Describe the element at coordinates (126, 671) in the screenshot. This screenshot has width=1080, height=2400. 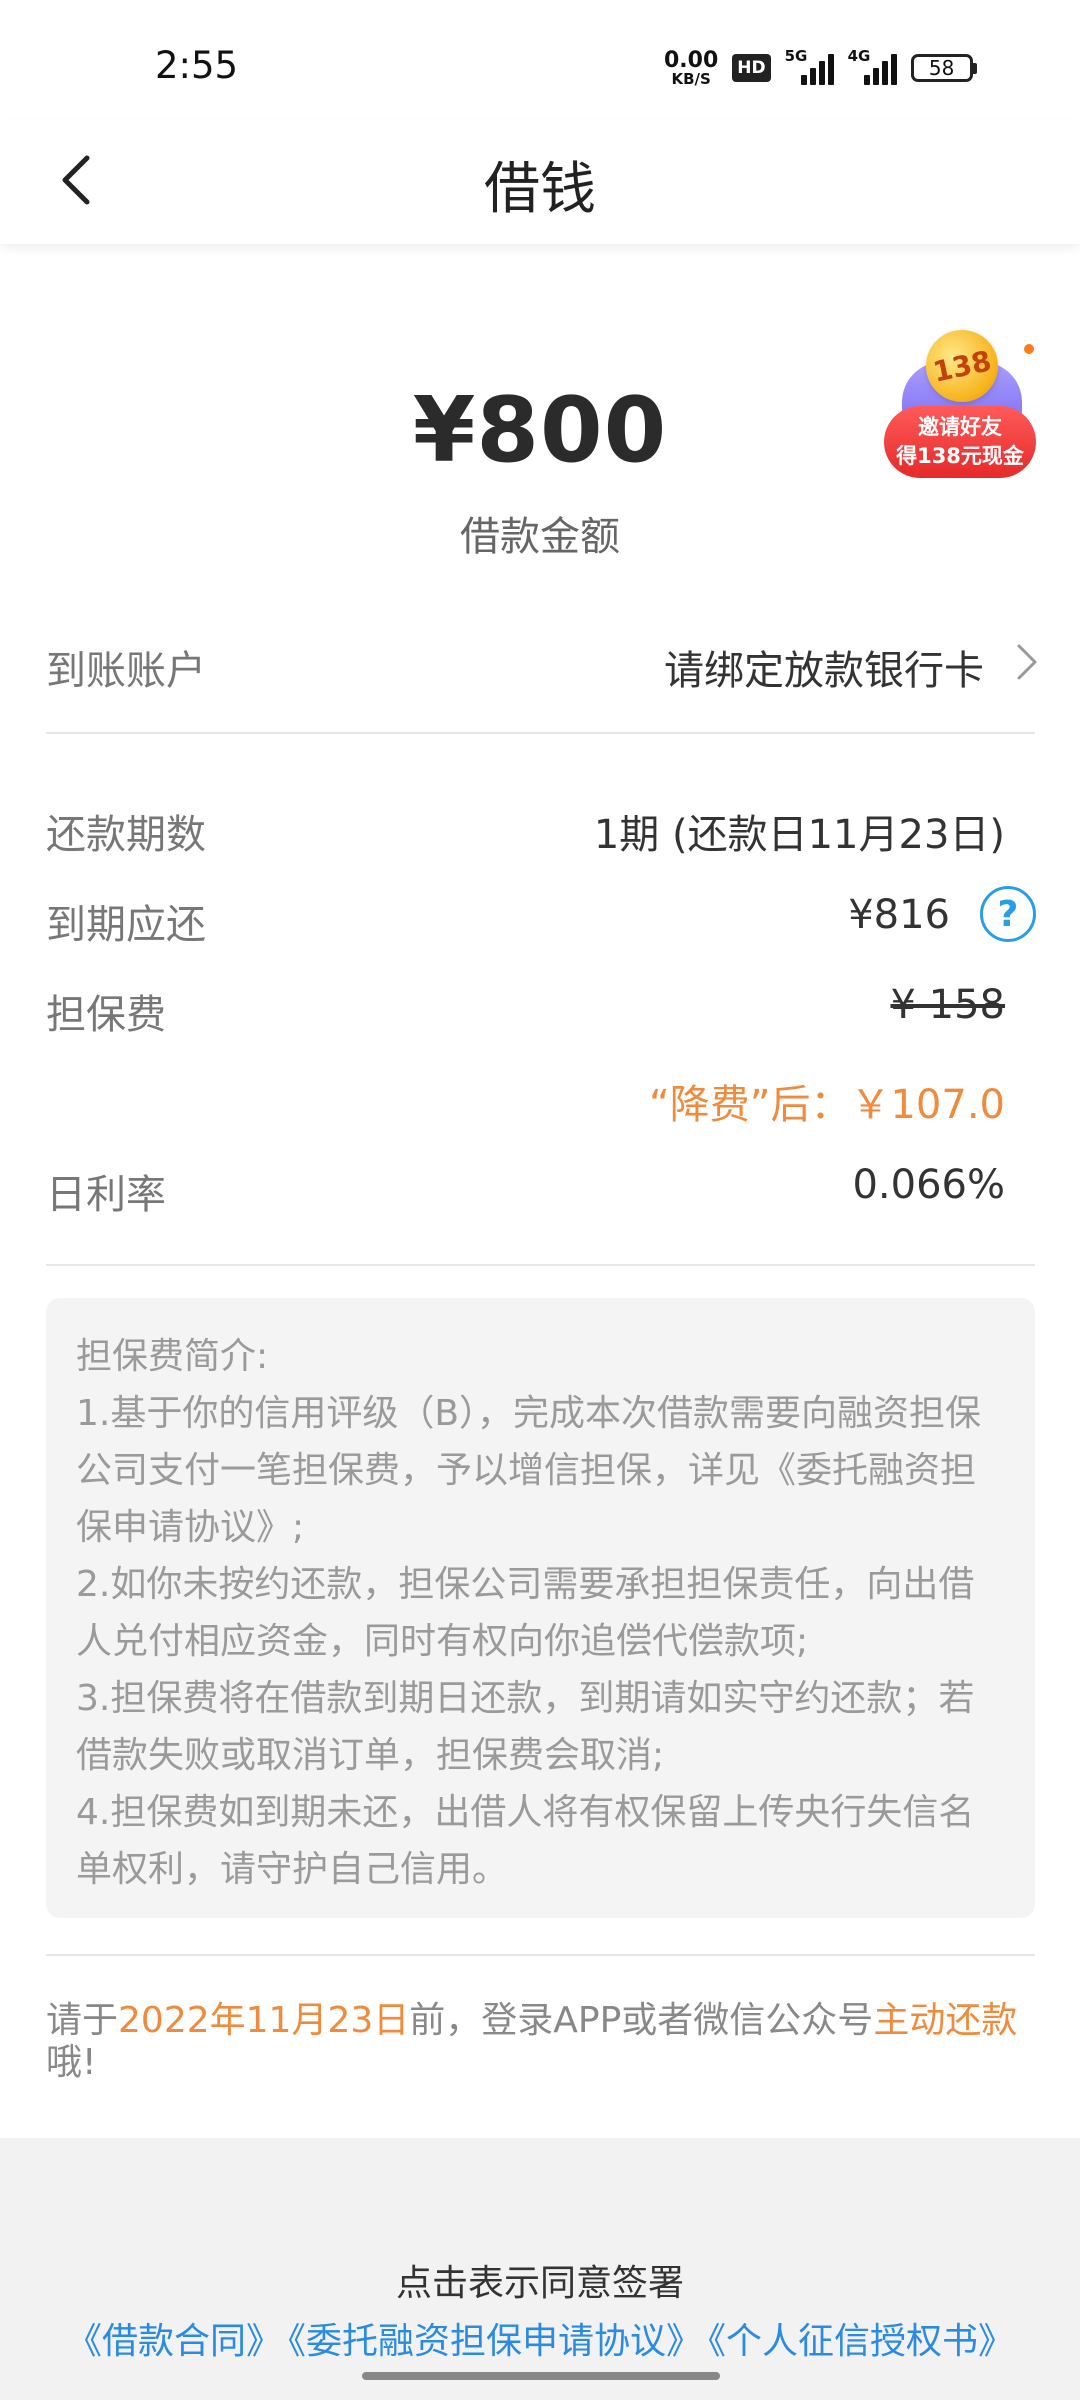
I see `account-label: 到账账户` at that location.